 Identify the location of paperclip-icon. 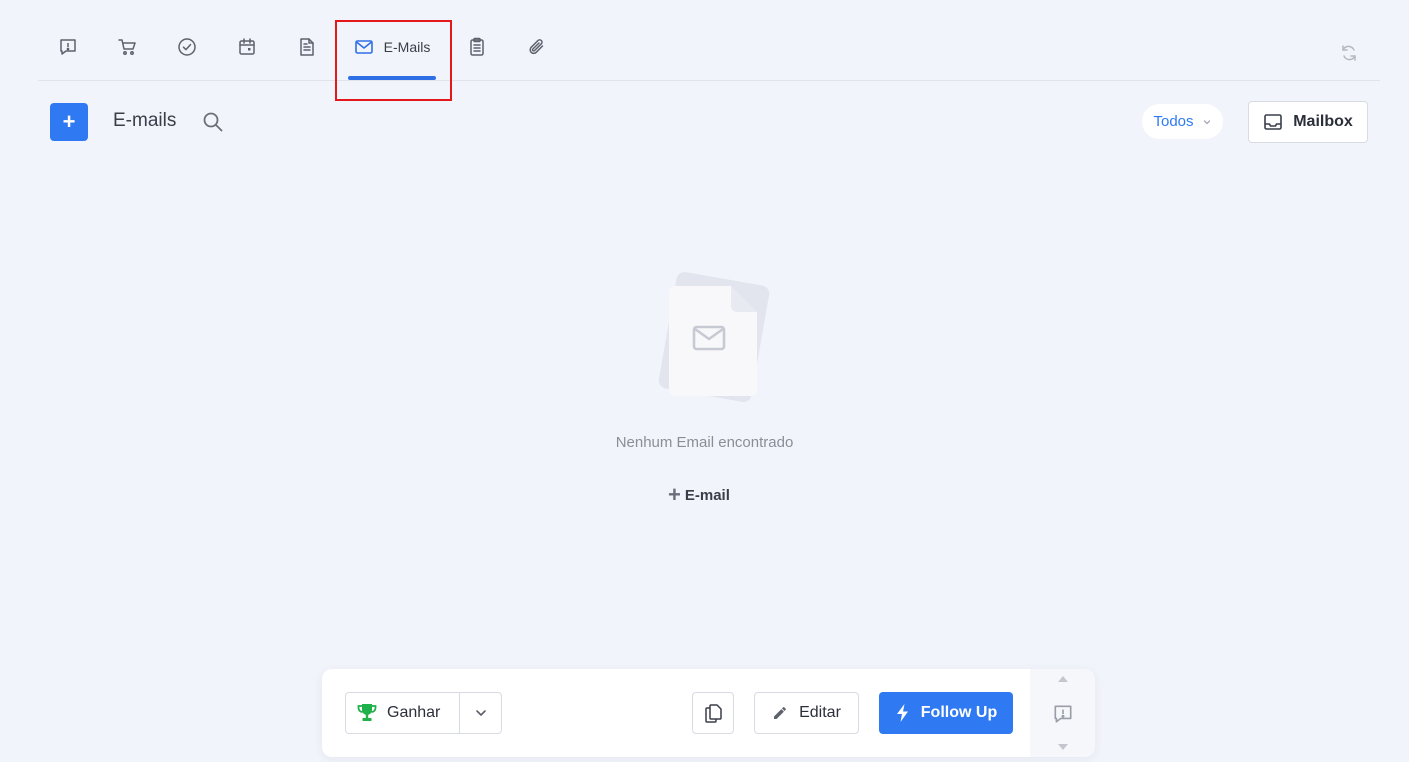
(536, 47).